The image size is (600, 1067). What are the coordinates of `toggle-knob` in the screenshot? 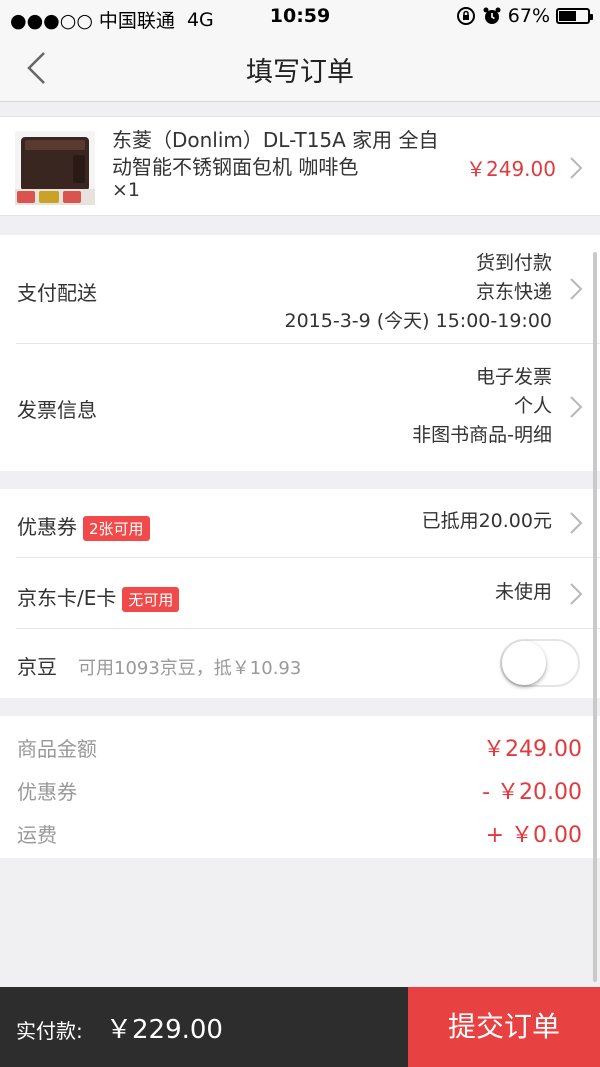 It's located at (524, 663).